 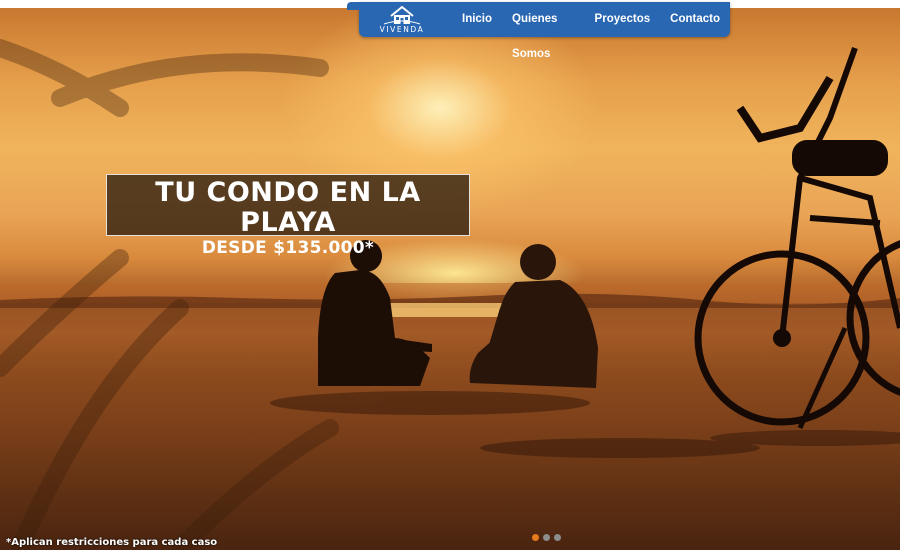 I want to click on vivenda-logo: VIVENDA, so click(x=402, y=20).